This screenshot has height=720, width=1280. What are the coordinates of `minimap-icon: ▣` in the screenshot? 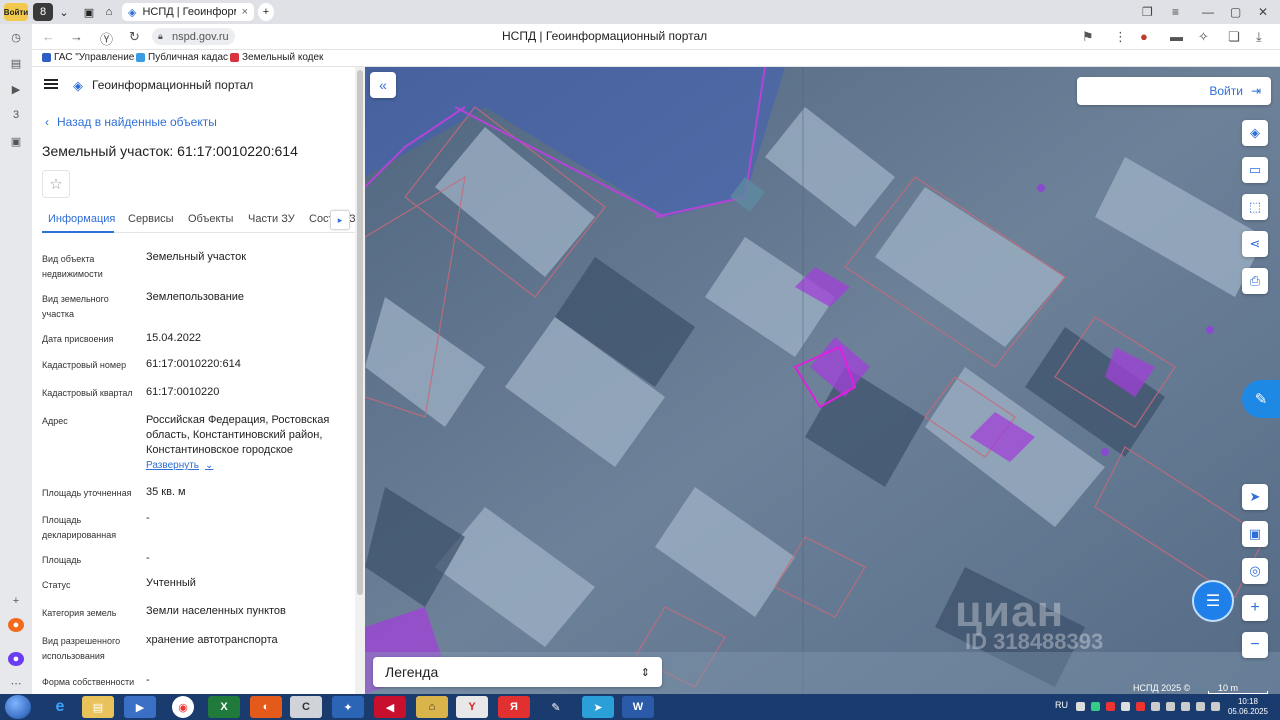 It's located at (1255, 534).